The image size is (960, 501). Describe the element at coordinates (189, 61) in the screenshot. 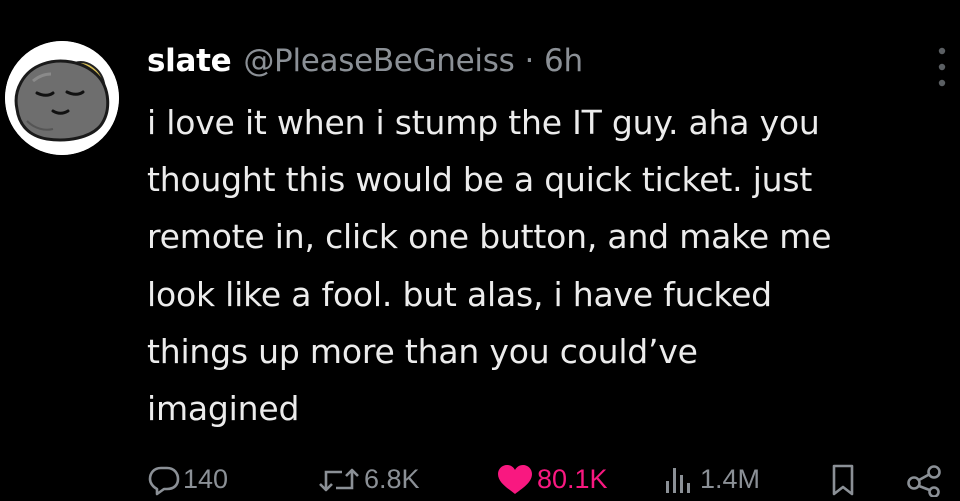

I see `display-name: slate` at that location.